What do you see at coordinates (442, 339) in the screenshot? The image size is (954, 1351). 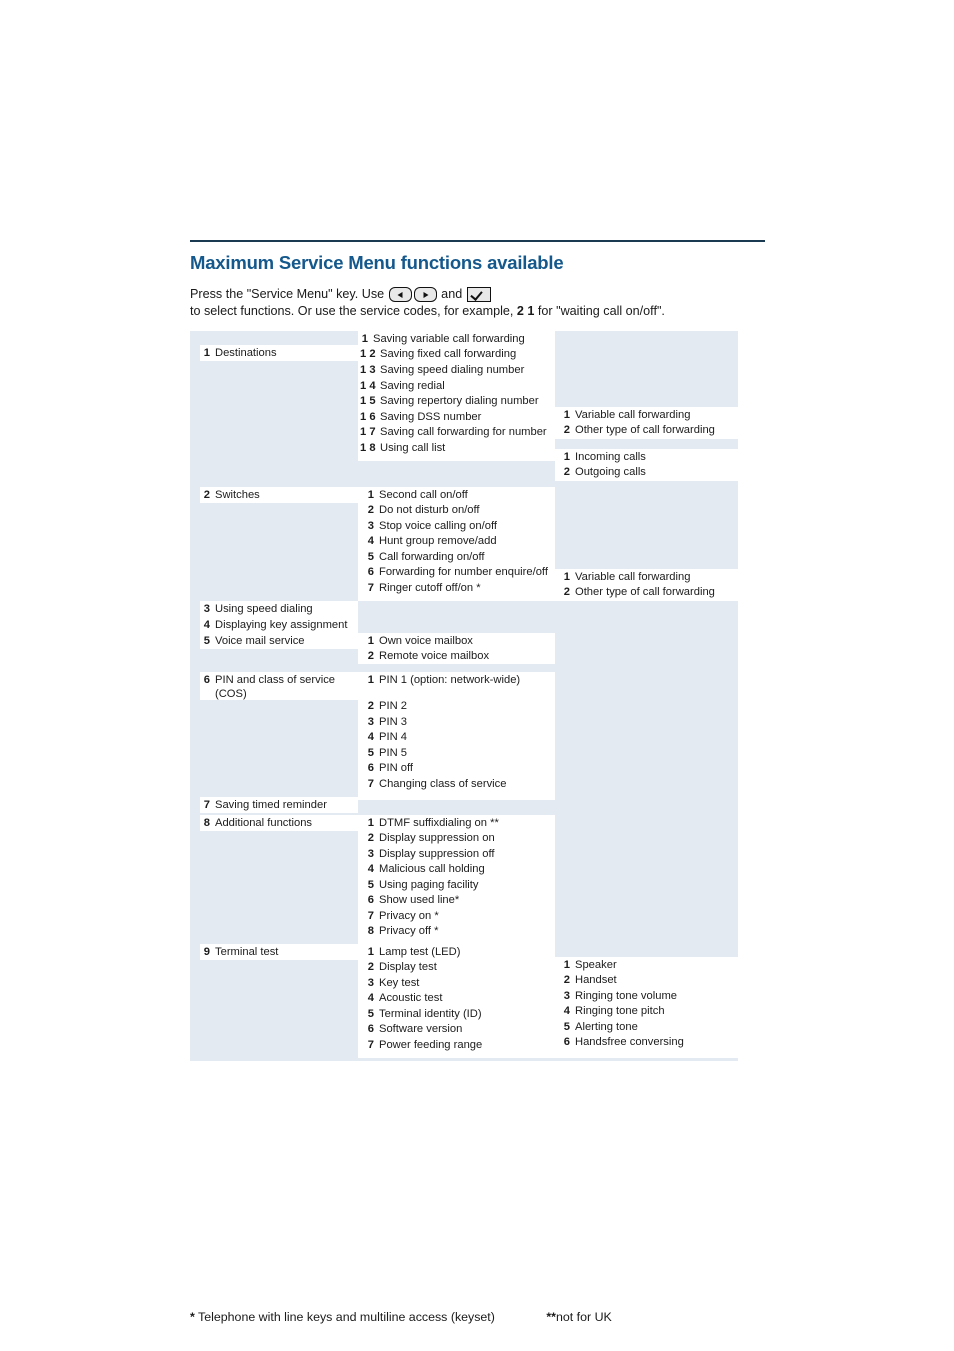 I see `destination-row: 1 Saving variable call forwarding` at bounding box center [442, 339].